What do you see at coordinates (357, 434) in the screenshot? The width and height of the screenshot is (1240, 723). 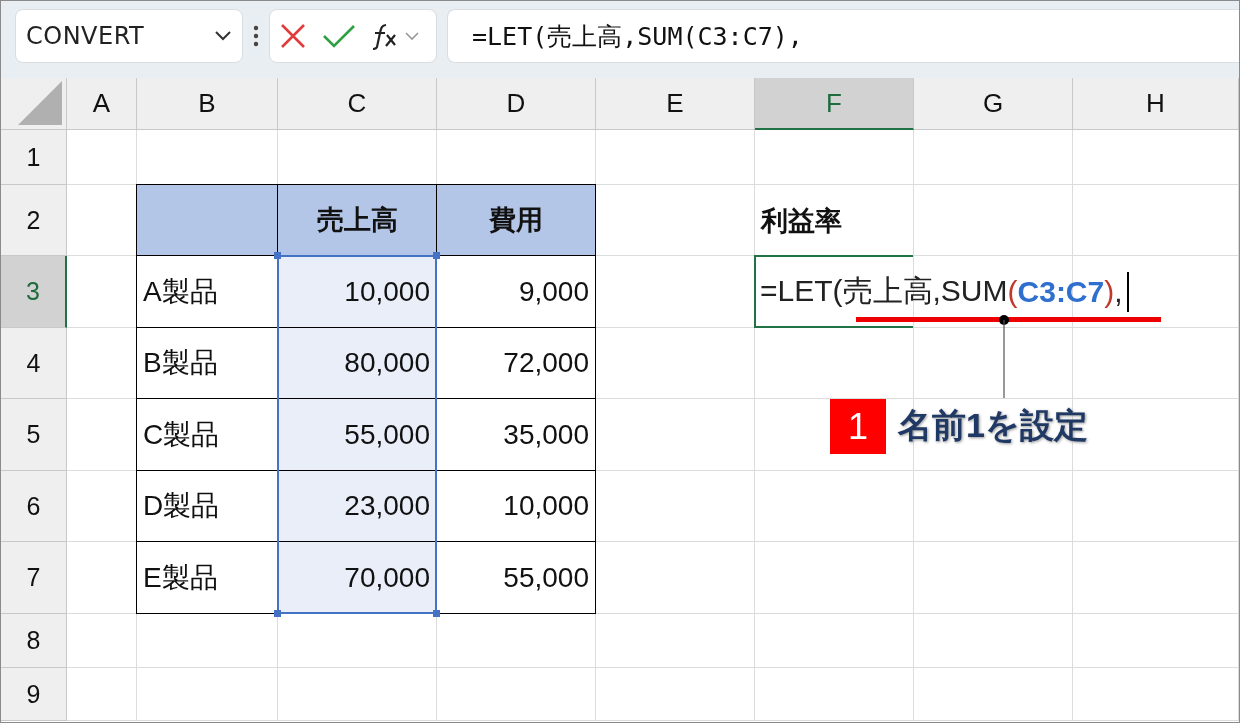 I see `table-cell: 55,000` at bounding box center [357, 434].